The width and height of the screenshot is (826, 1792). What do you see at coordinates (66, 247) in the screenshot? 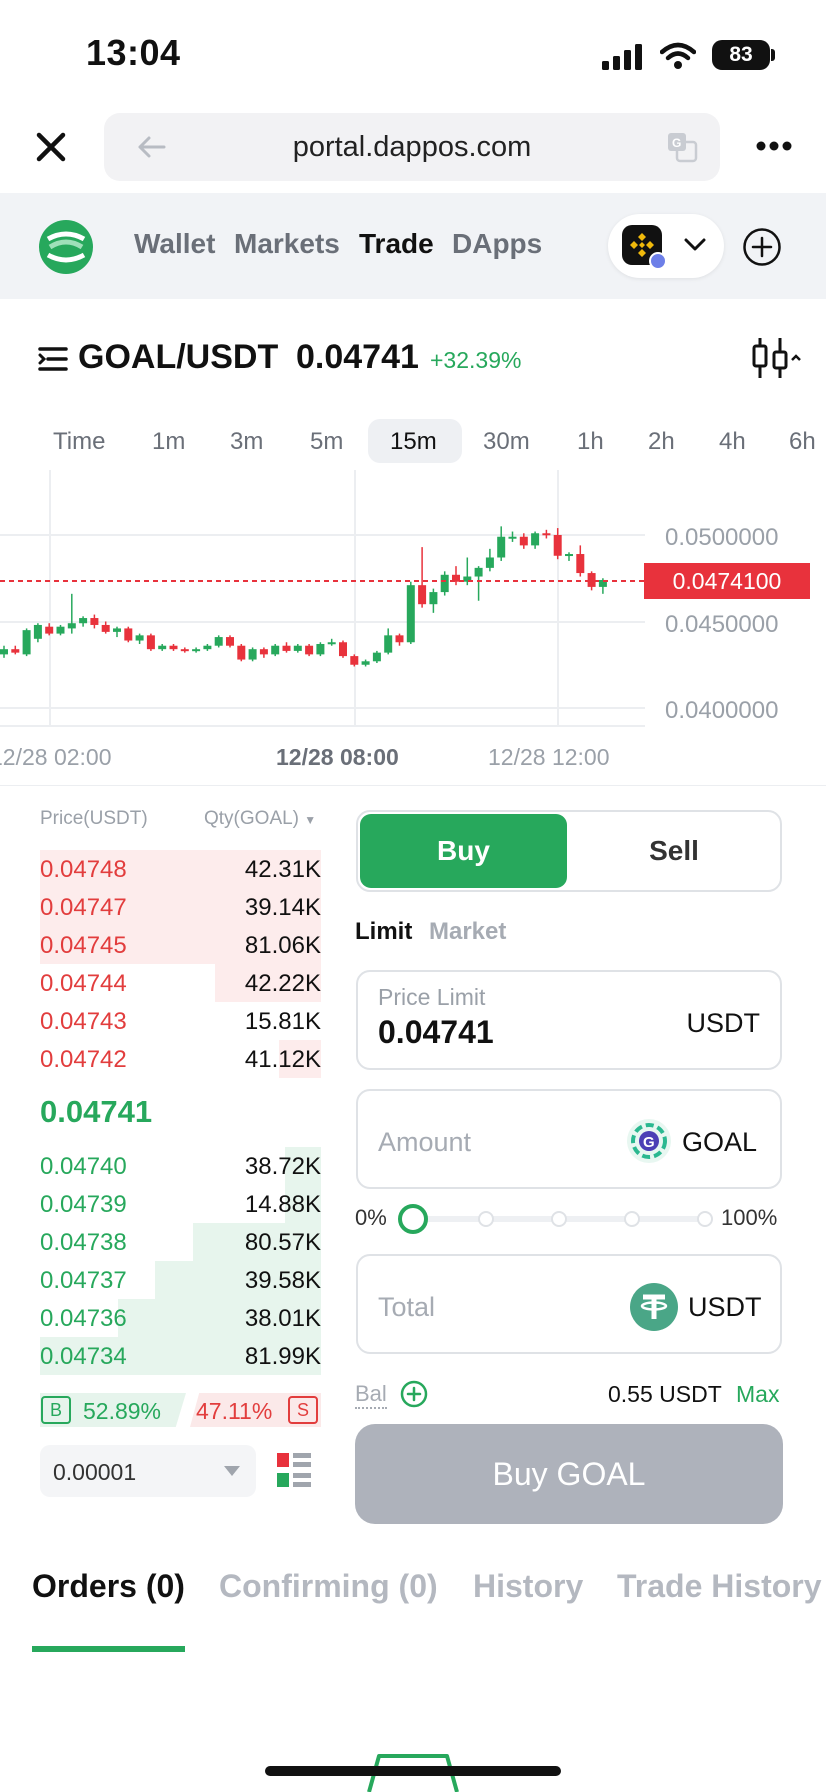
I see `dappos-logo` at bounding box center [66, 247].